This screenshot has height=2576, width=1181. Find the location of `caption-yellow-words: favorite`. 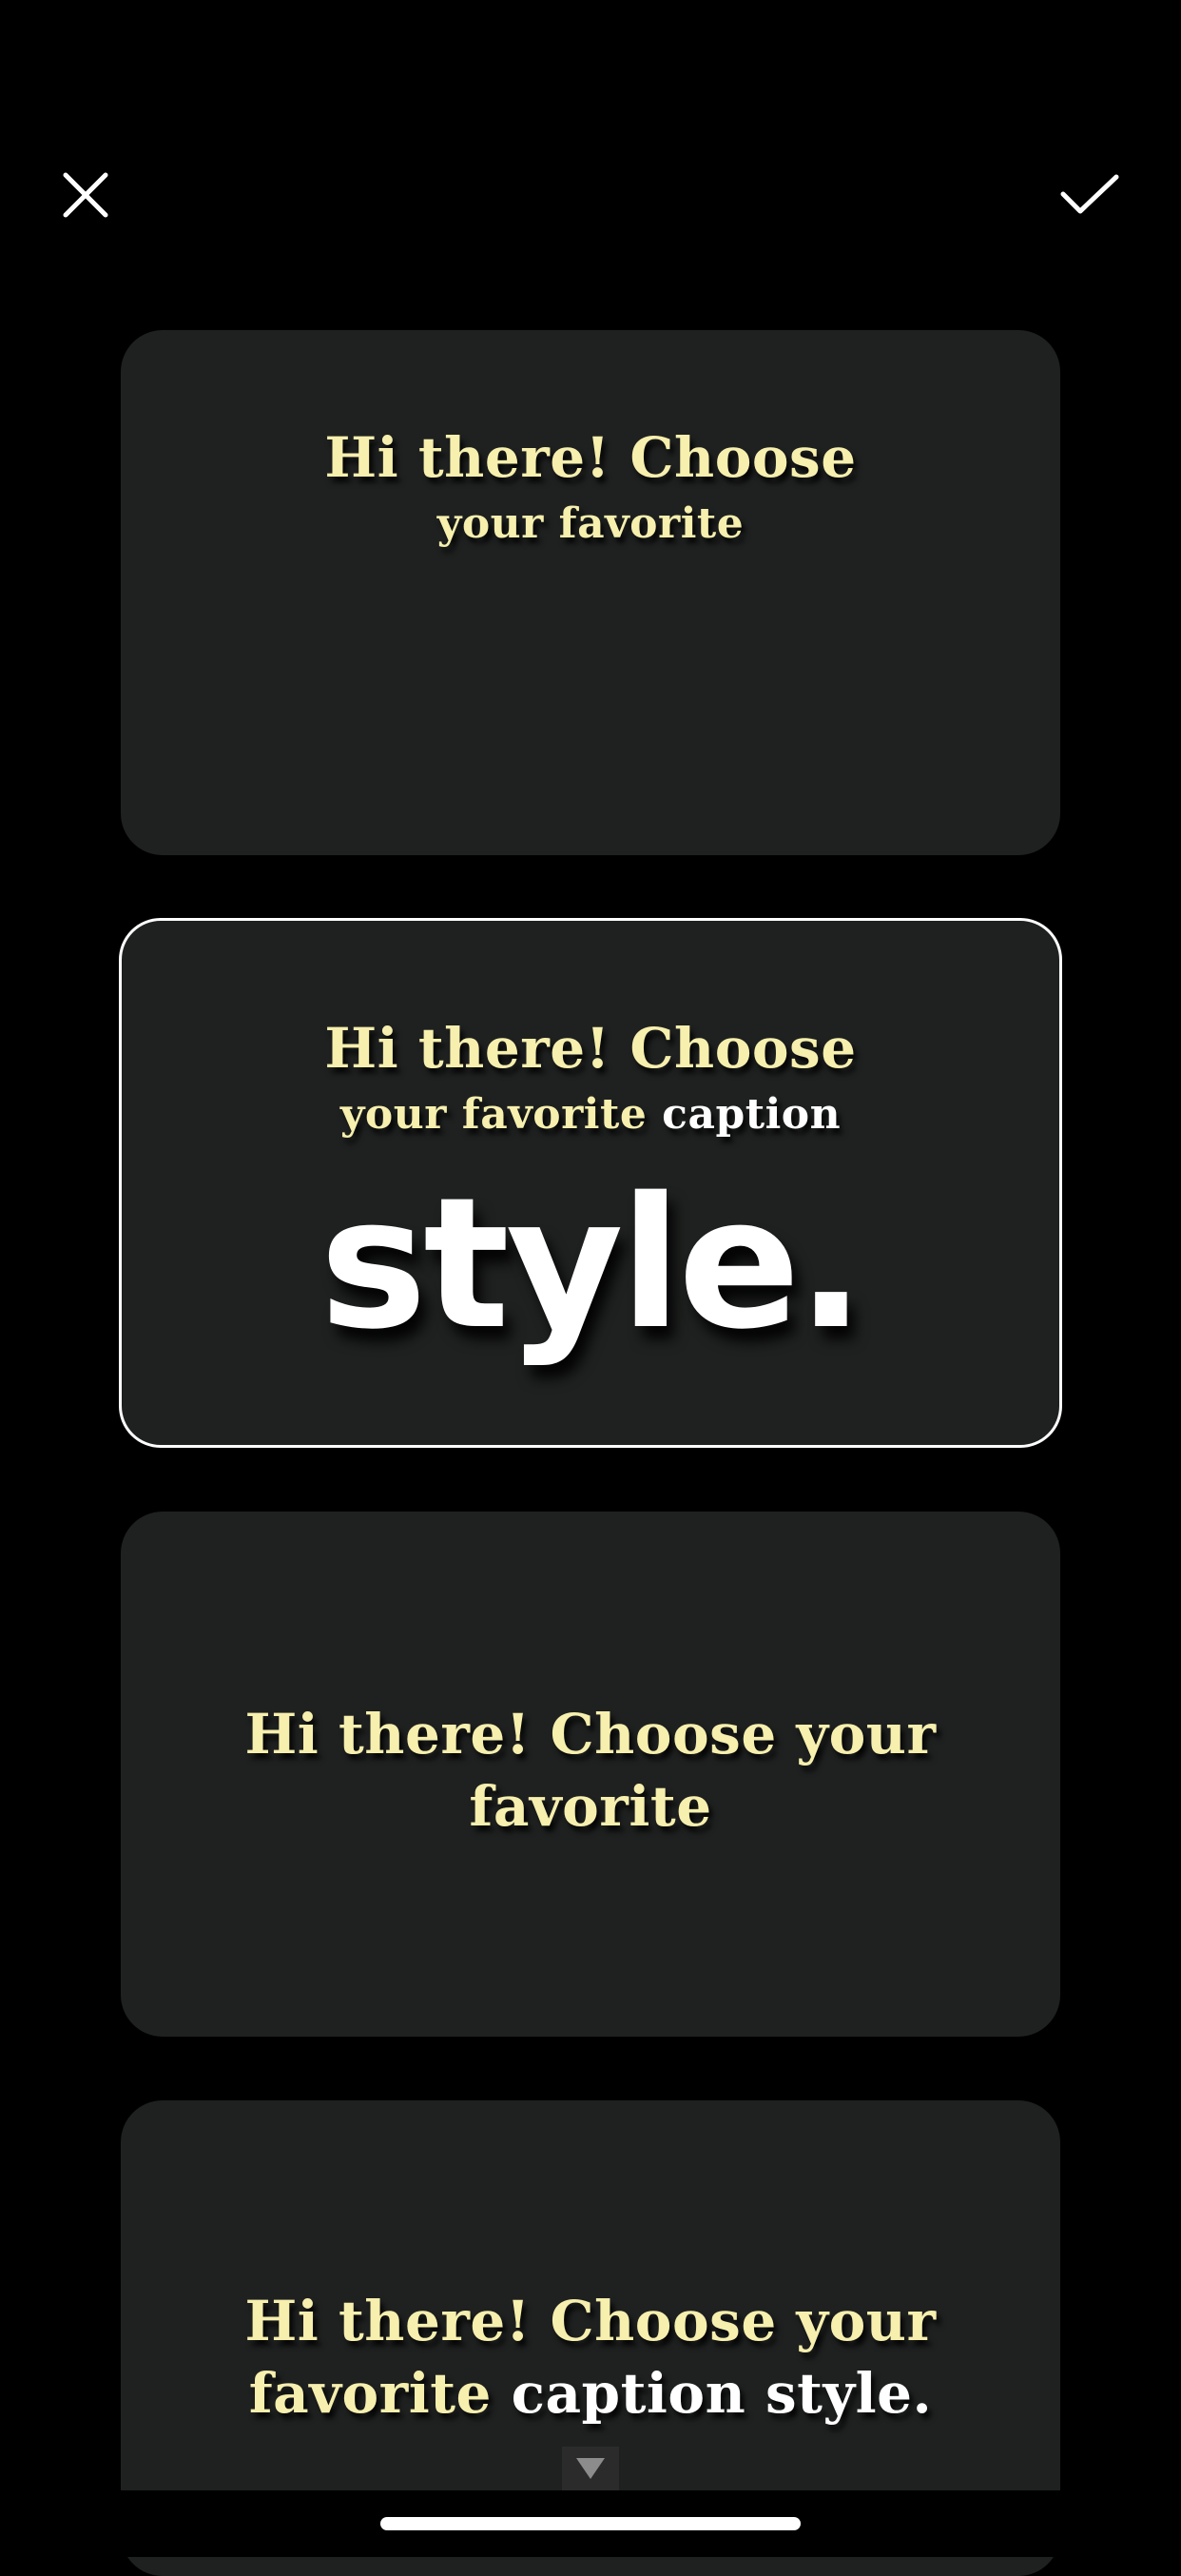

caption-yellow-words: favorite is located at coordinates (370, 2393).